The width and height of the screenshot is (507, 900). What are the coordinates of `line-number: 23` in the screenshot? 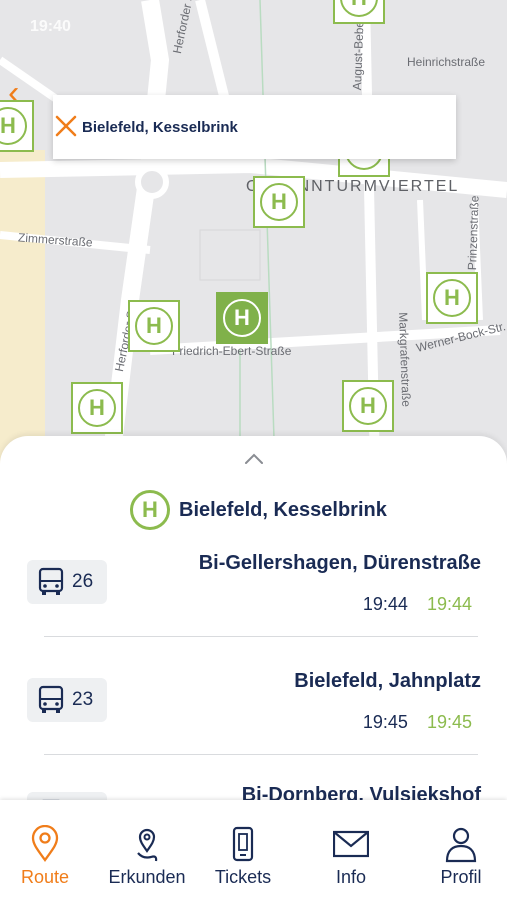 It's located at (83, 699).